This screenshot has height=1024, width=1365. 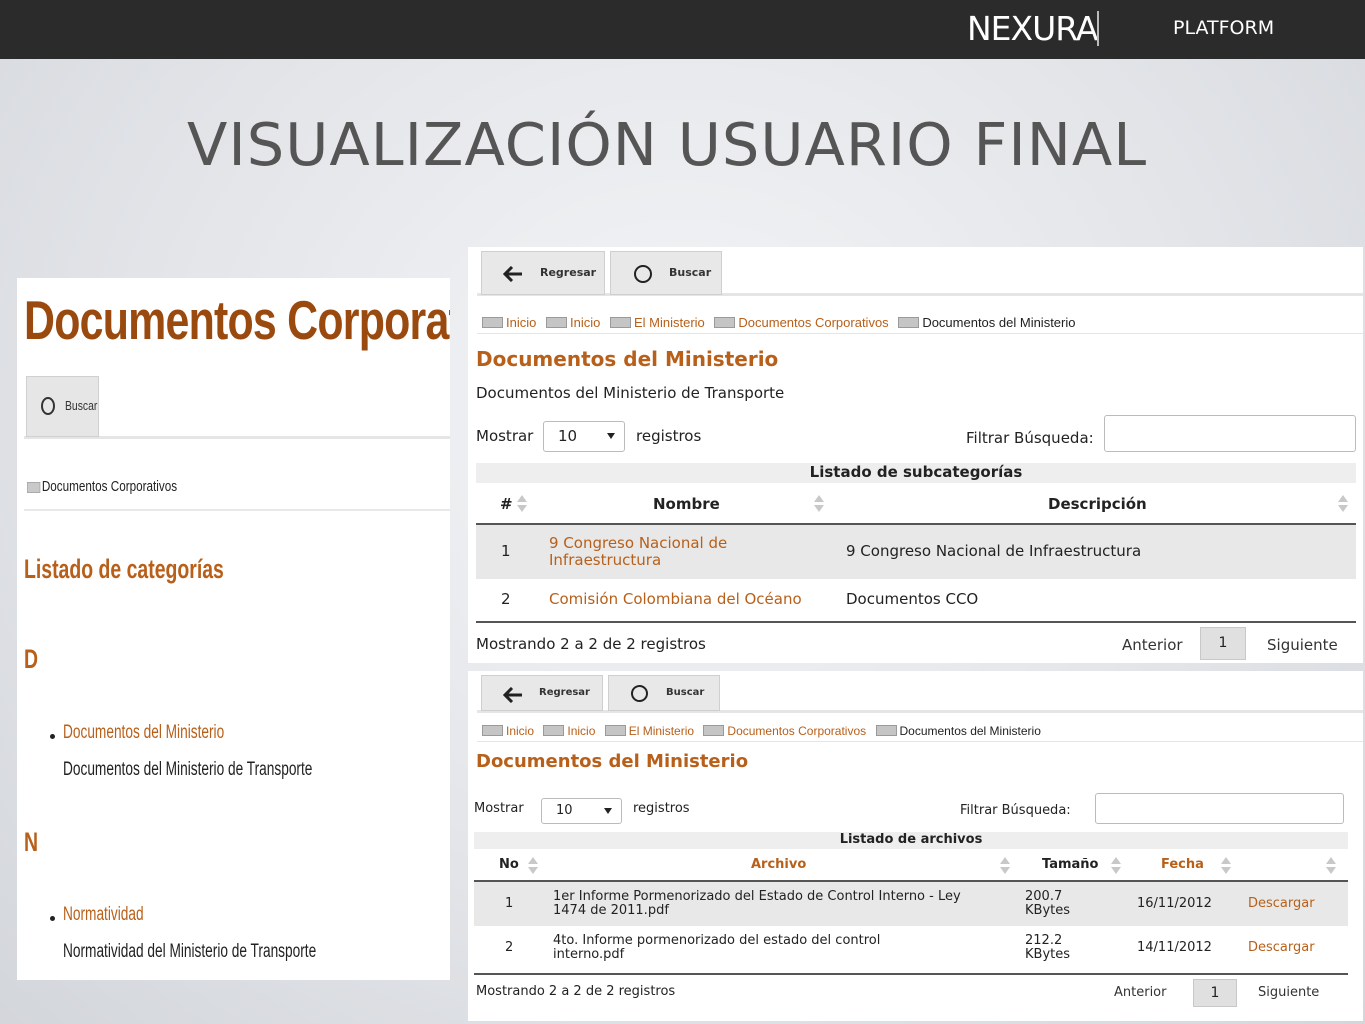 What do you see at coordinates (237, 320) in the screenshot?
I see `page-title: Documentos Corporativos` at bounding box center [237, 320].